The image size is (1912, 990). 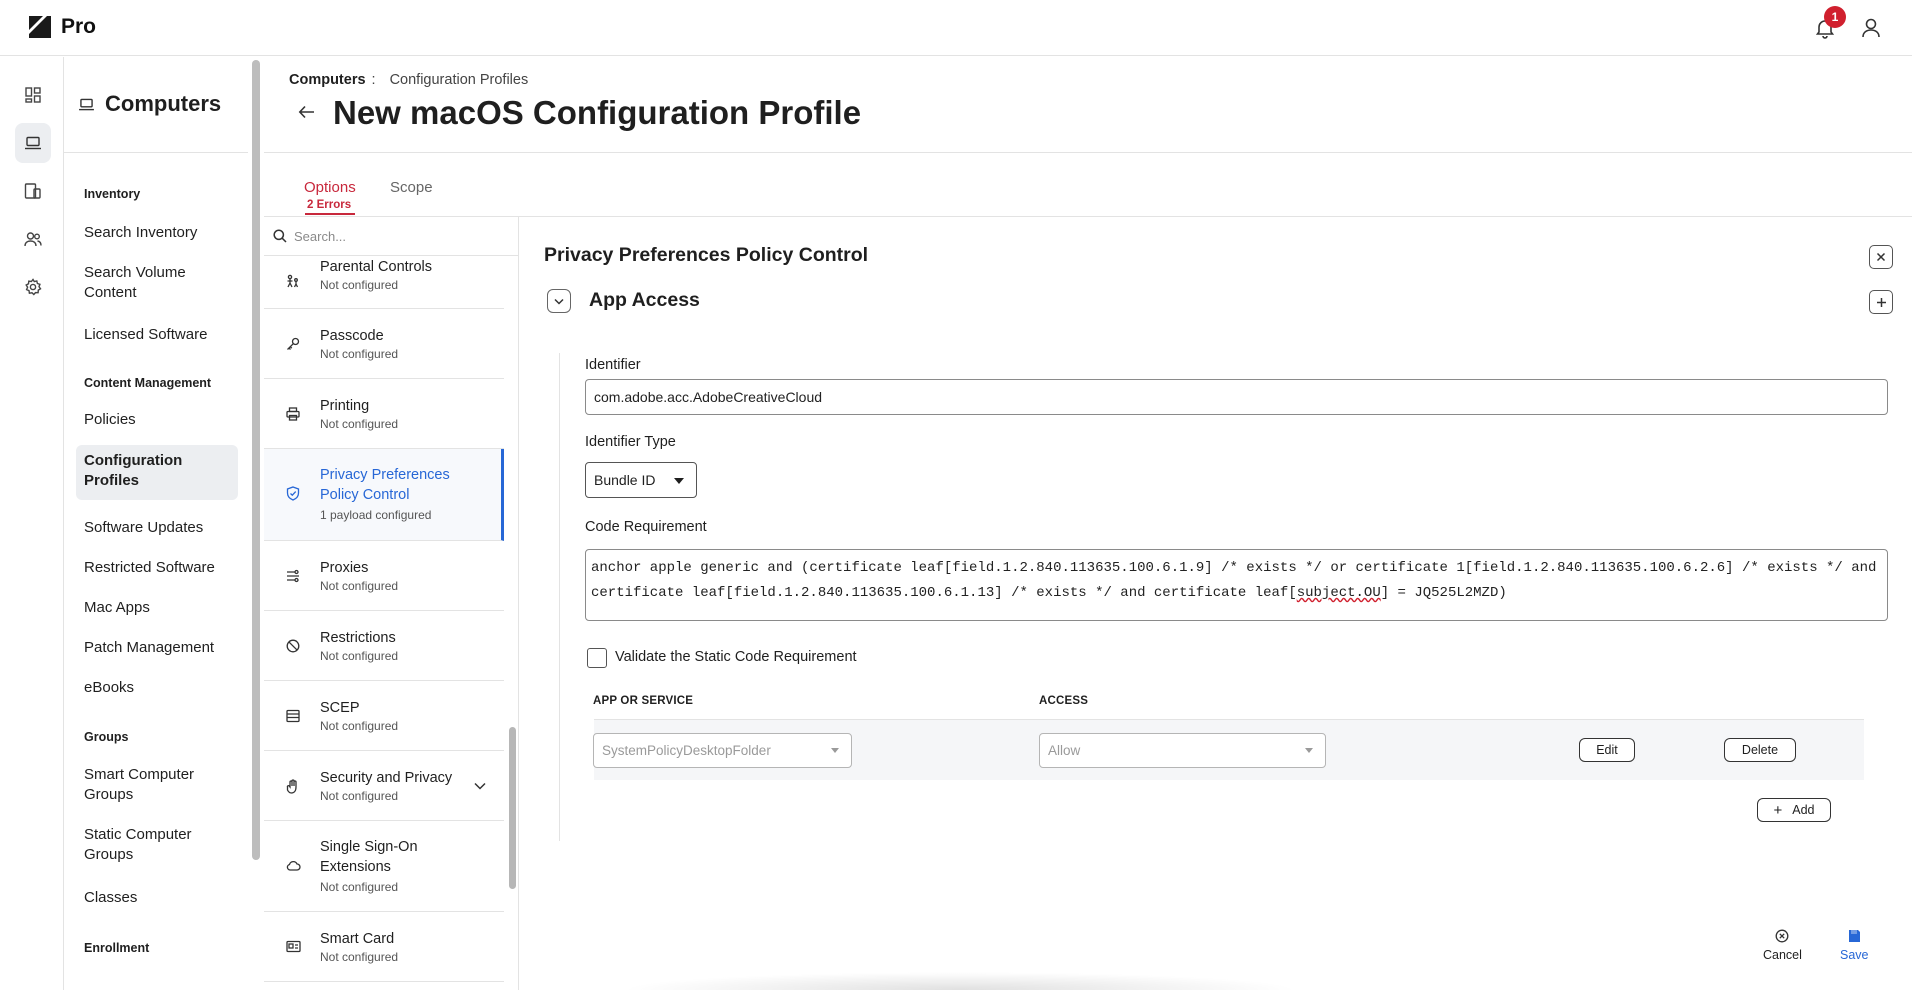 I want to click on validate-checkbox, so click(x=597, y=658).